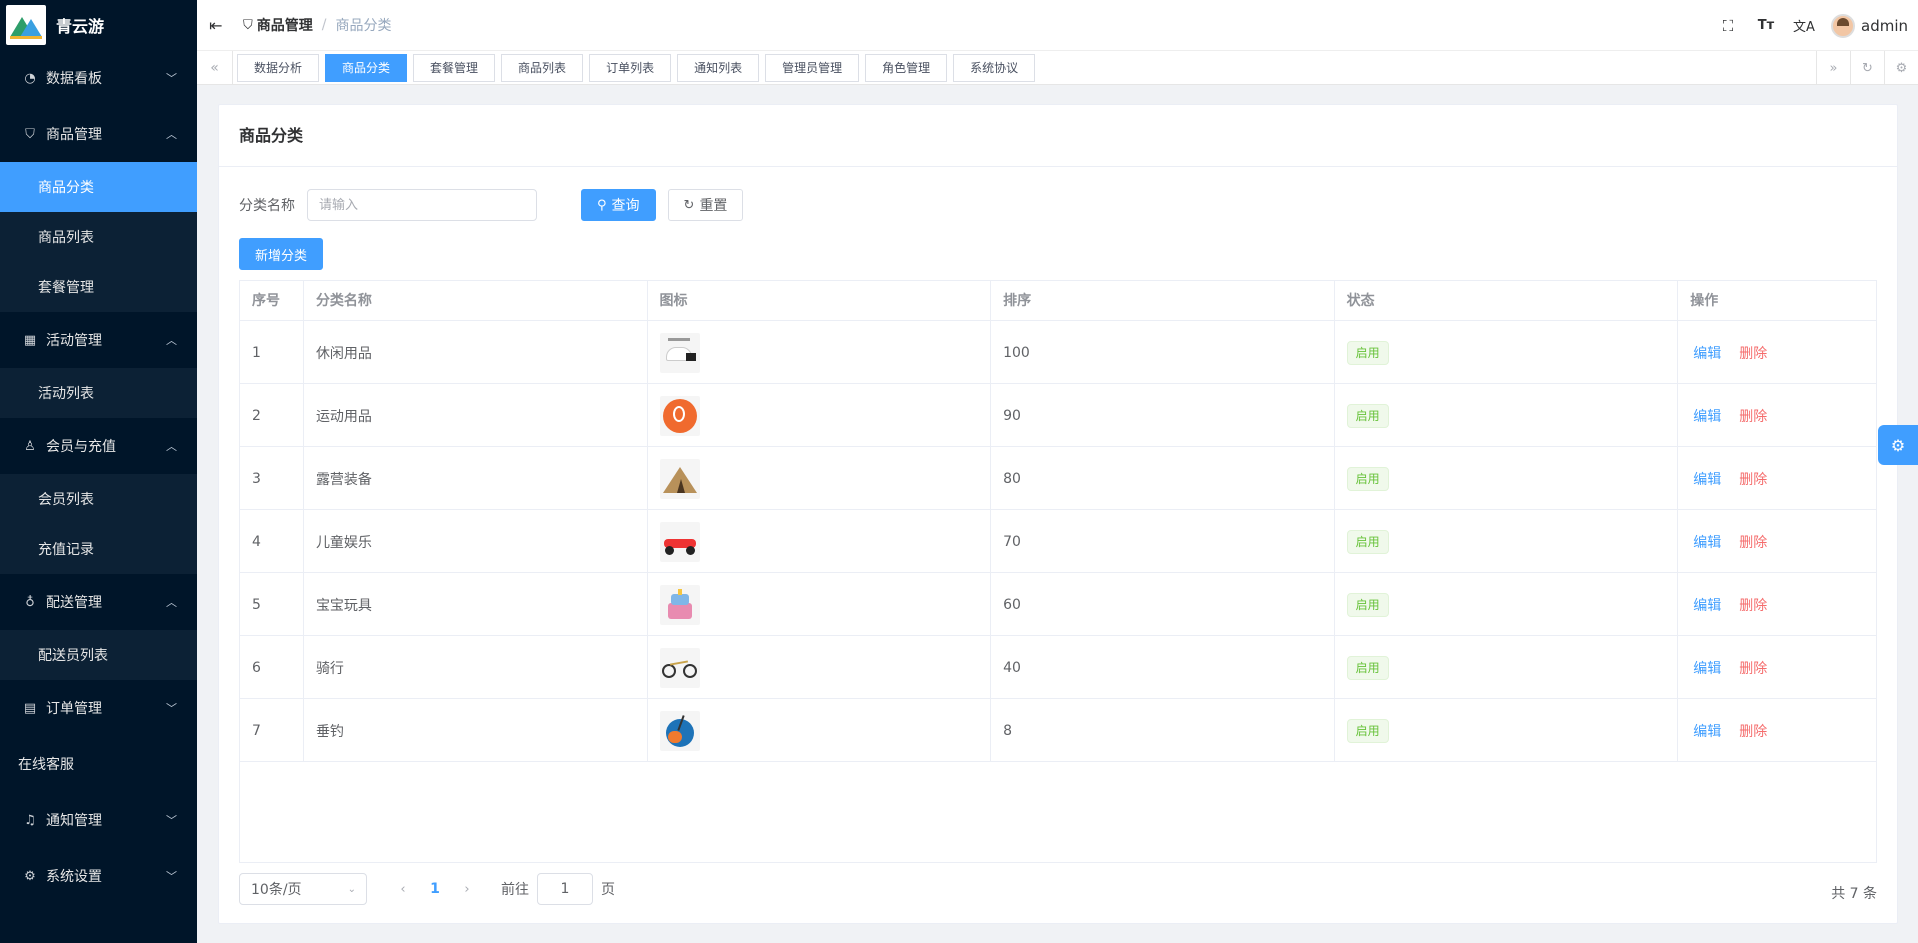 This screenshot has height=943, width=1918. Describe the element at coordinates (476, 415) in the screenshot. I see `row-category-name: 运动用品` at that location.